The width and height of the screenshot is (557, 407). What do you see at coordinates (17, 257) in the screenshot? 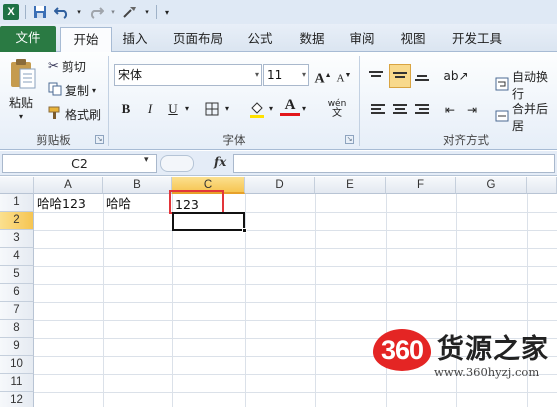
I see `row-header: 4` at bounding box center [17, 257].